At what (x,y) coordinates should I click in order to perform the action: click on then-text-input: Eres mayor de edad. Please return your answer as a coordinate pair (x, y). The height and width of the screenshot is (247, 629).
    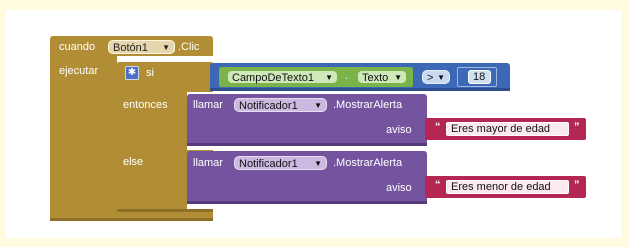
    Looking at the image, I should click on (507, 129).